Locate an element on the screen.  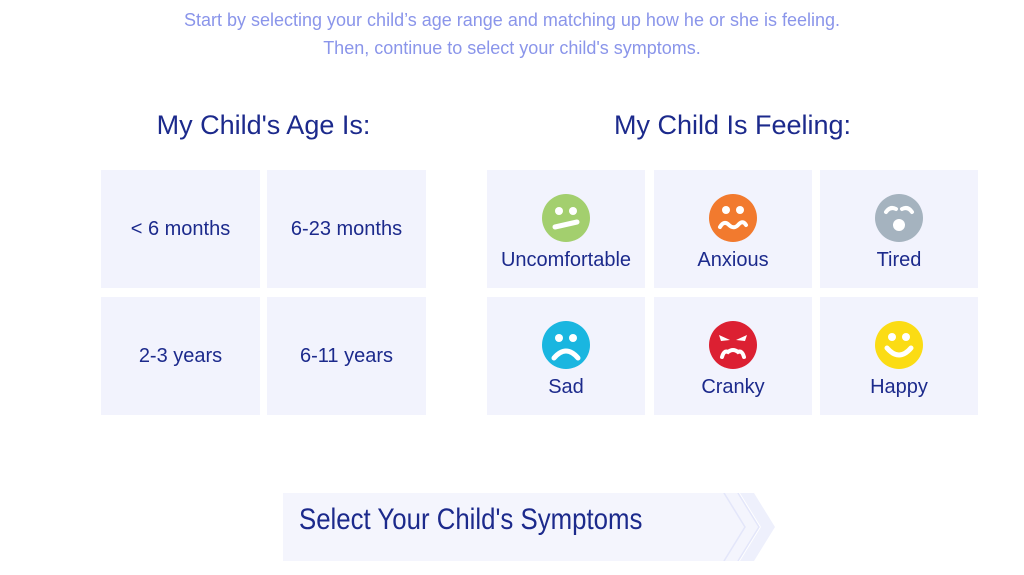
age-option-under-6-months: < 6 months is located at coordinates (180, 229).